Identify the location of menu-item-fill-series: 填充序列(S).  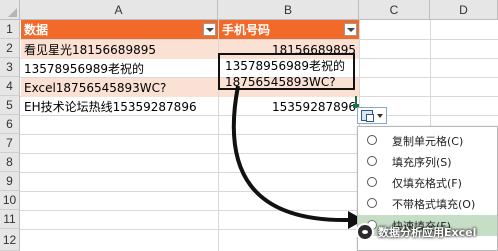
(427, 161).